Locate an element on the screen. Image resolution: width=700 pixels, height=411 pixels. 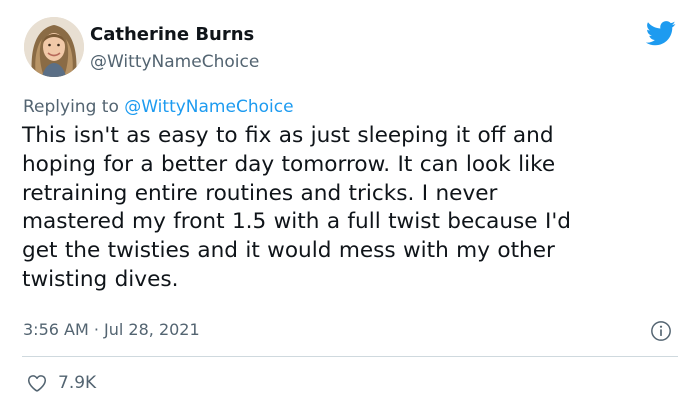
replying-to-prefix: Replying to is located at coordinates (74, 107).